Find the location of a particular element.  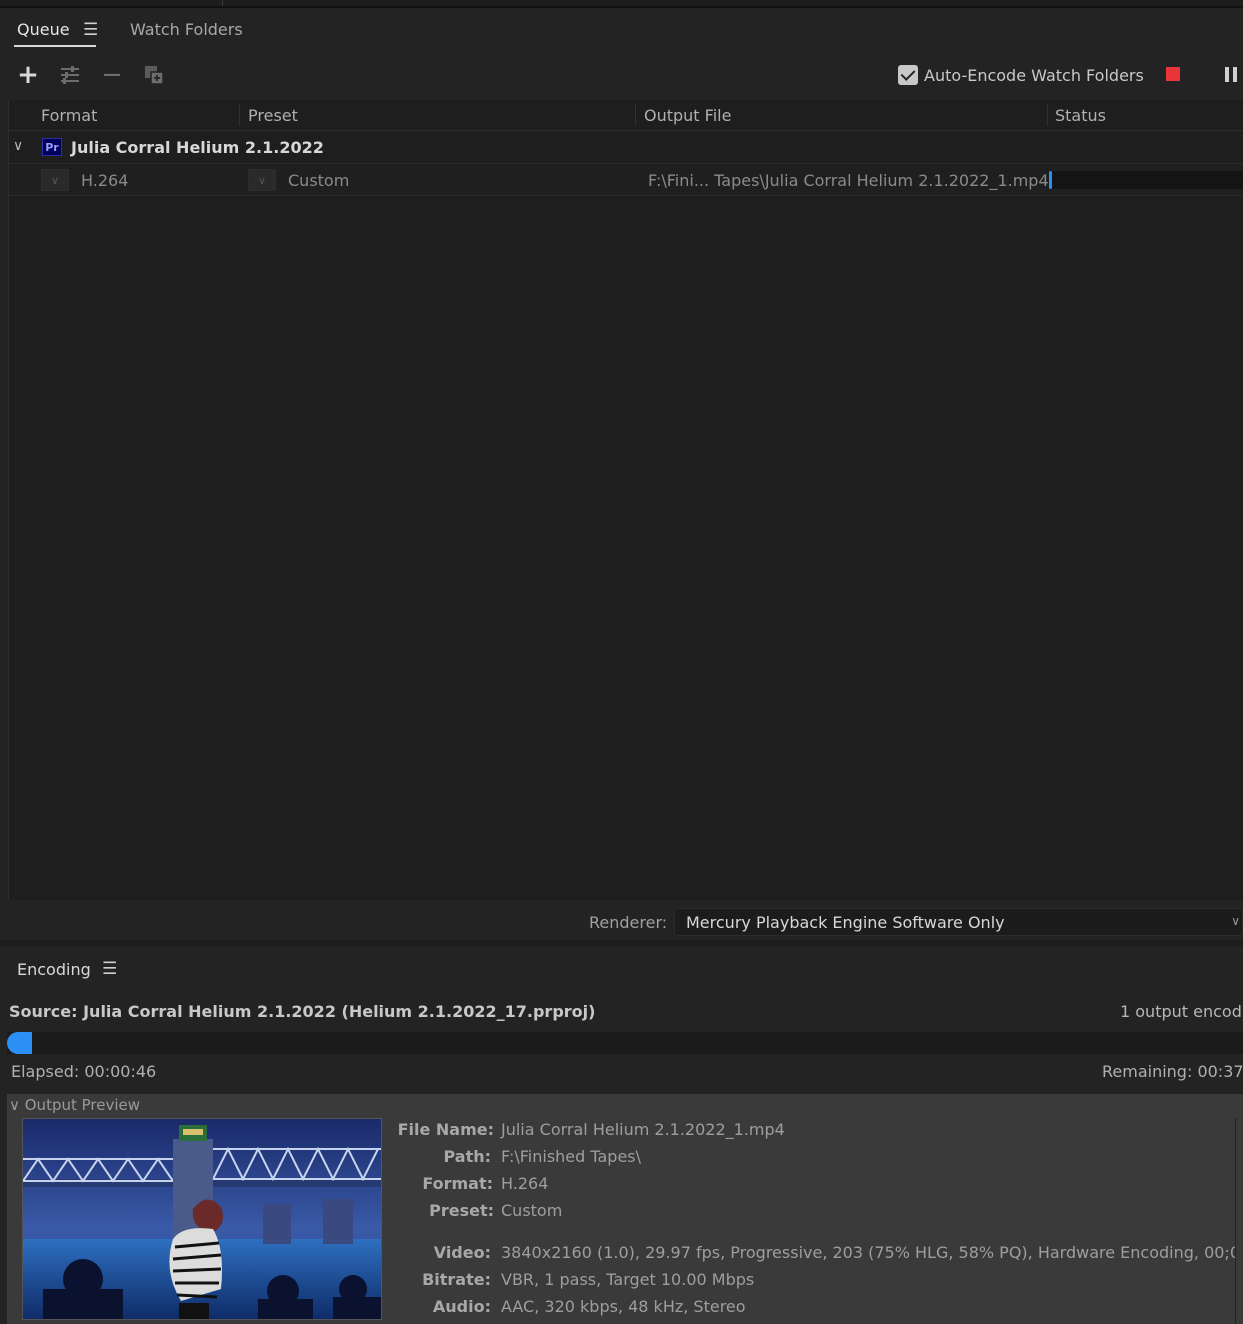

detail-audio: Audio: AAC, 320 kbps, 48 kHz, Stereo is located at coordinates (574, 1307).